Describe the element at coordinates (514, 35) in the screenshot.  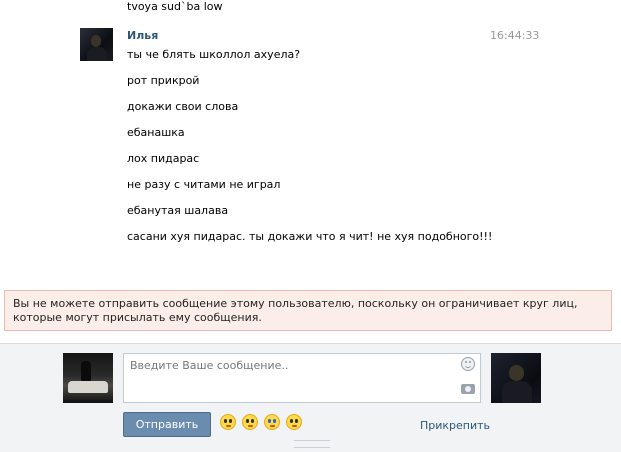
I see `message-time: 16:44:33` at that location.